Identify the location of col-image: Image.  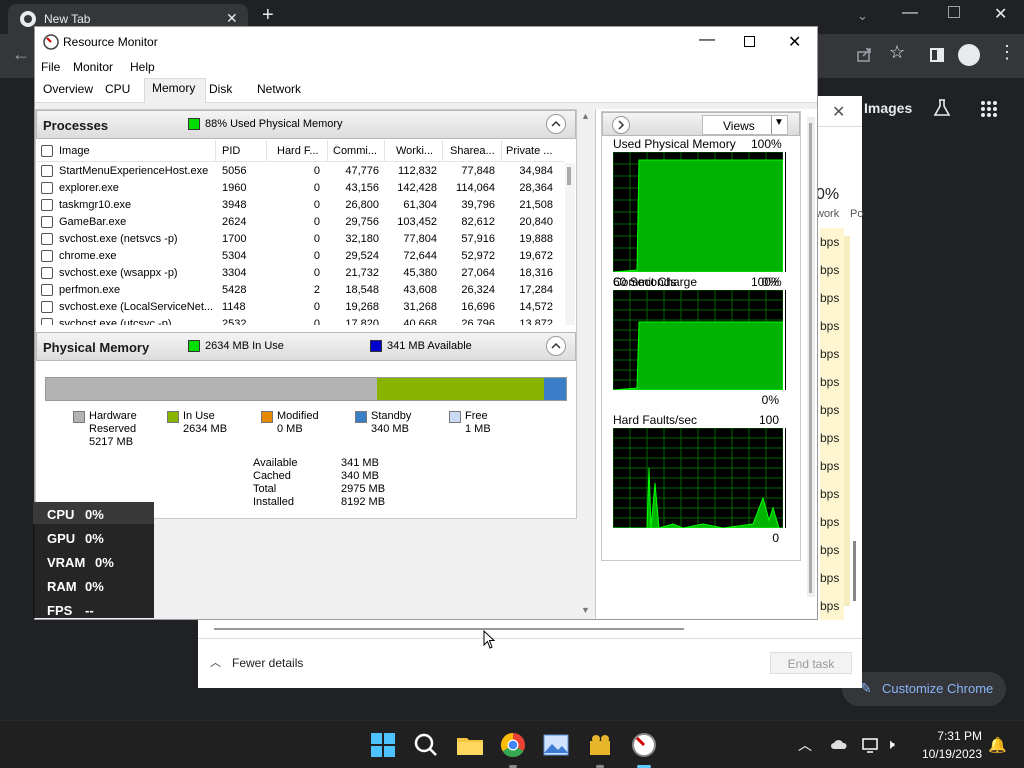
(74, 151).